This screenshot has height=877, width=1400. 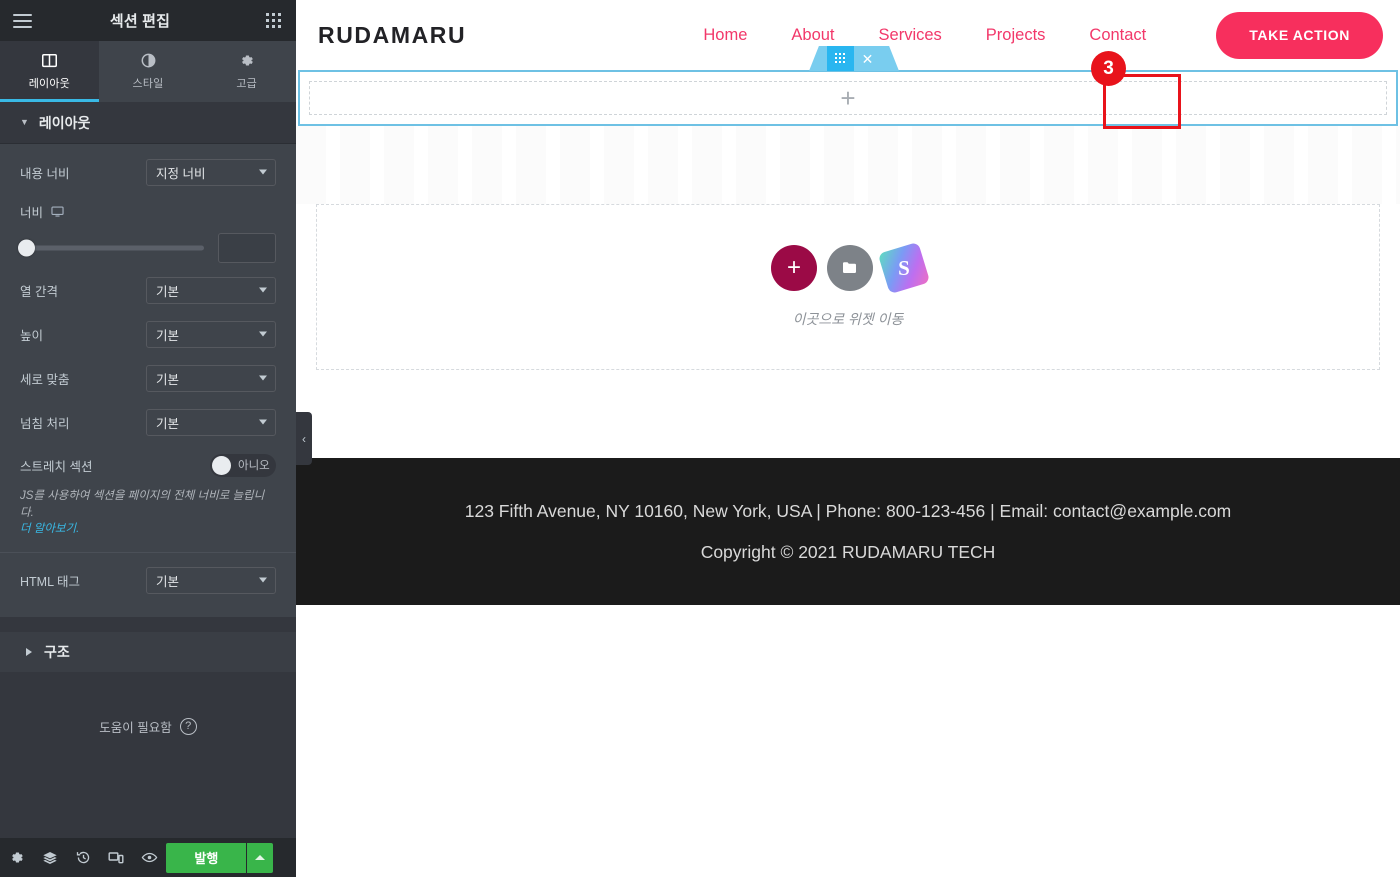 I want to click on height-value: 기본, so click(x=168, y=335).